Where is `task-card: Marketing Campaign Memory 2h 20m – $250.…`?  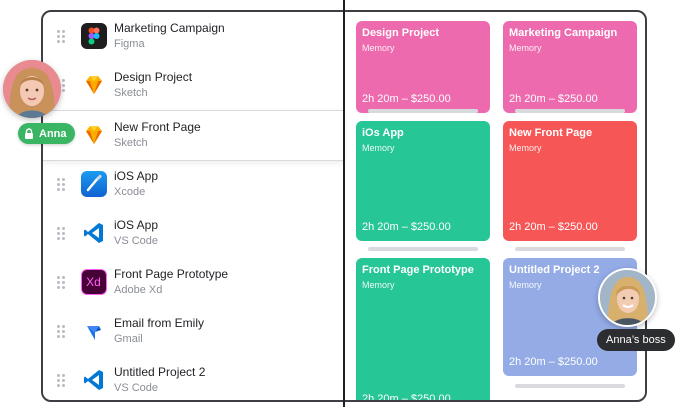
task-card: Marketing Campaign Memory 2h 20m – $250.… is located at coordinates (570, 67).